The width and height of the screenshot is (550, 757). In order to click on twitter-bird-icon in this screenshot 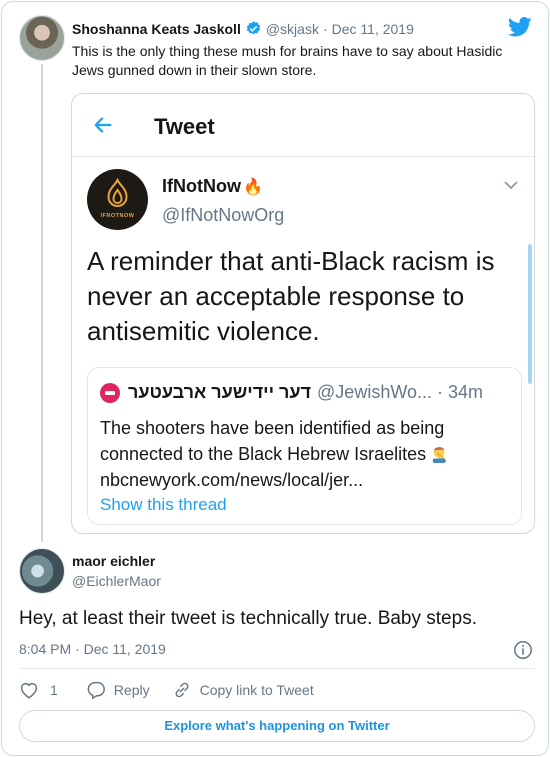, I will do `click(520, 27)`.